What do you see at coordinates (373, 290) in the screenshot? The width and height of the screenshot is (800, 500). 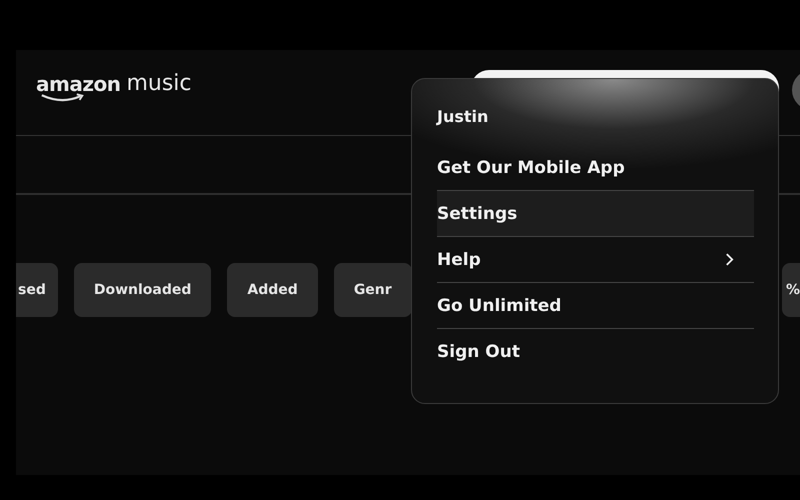 I see `filter-chip: Genr` at bounding box center [373, 290].